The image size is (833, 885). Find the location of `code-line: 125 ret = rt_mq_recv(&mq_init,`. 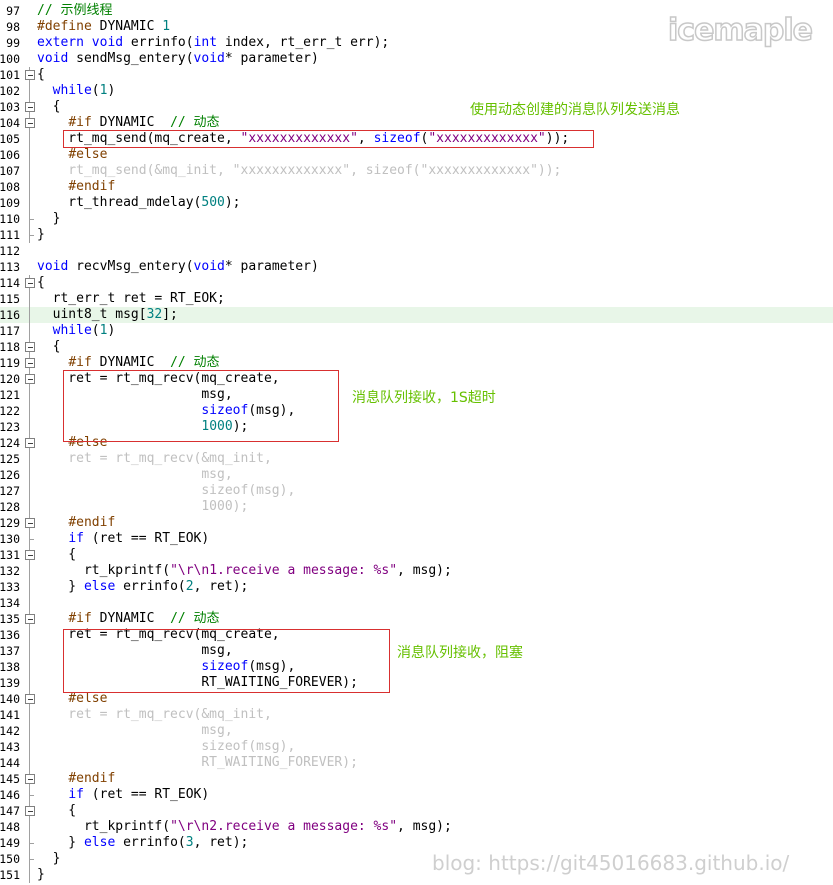

code-line: 125 ret = rt_mq_recv(&mq_init, is located at coordinates (416, 459).